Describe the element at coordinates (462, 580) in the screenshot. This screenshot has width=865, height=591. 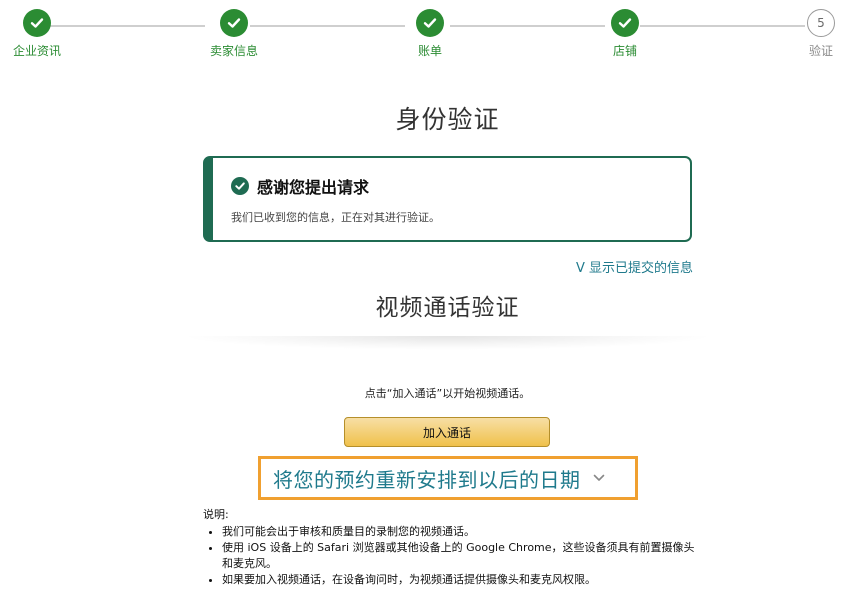
I see `list-item: 如果要加入视频通话，在设备询问时，为视频通话提供摄像头和麦克风权限。` at that location.